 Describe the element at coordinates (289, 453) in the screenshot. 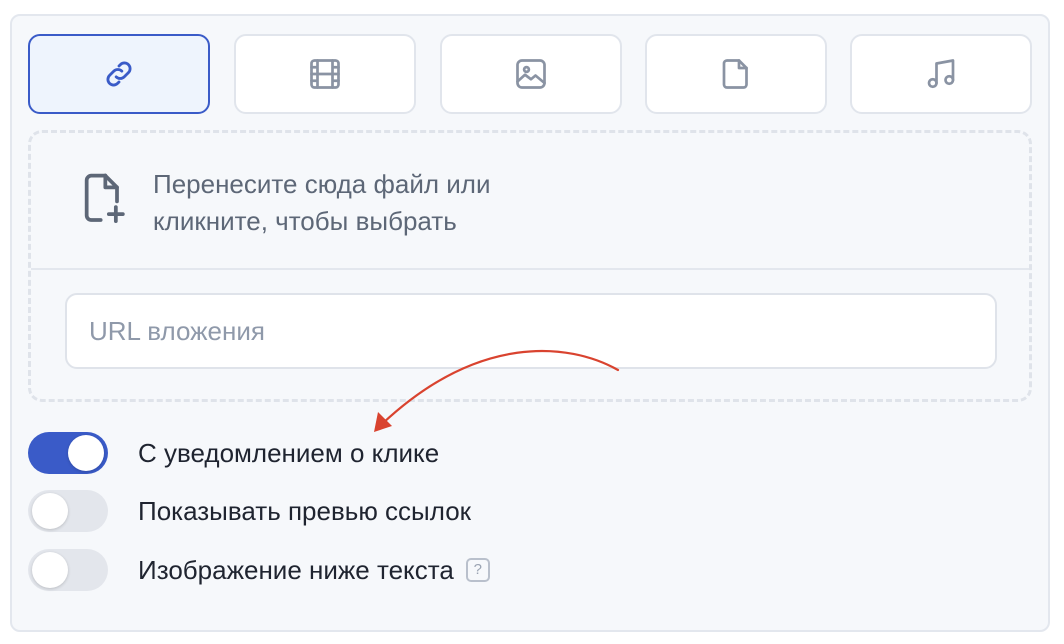

I see `click-notification-label: С уведомлением о клике` at that location.